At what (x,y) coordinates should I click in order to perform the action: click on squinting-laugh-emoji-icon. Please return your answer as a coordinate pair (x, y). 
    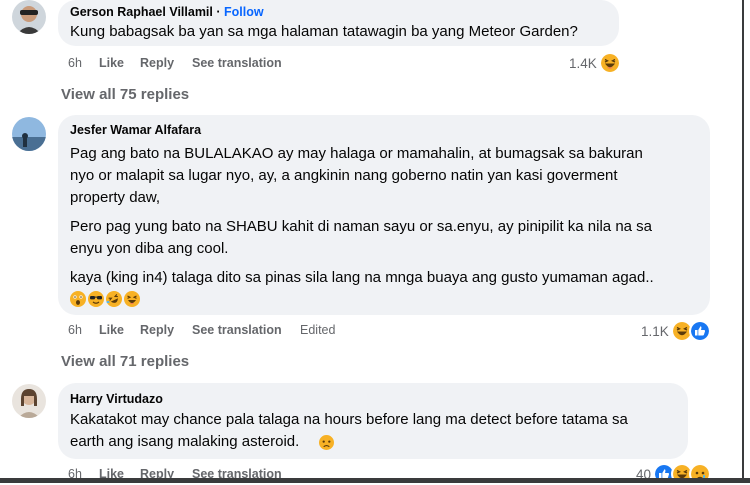
    Looking at the image, I should click on (132, 299).